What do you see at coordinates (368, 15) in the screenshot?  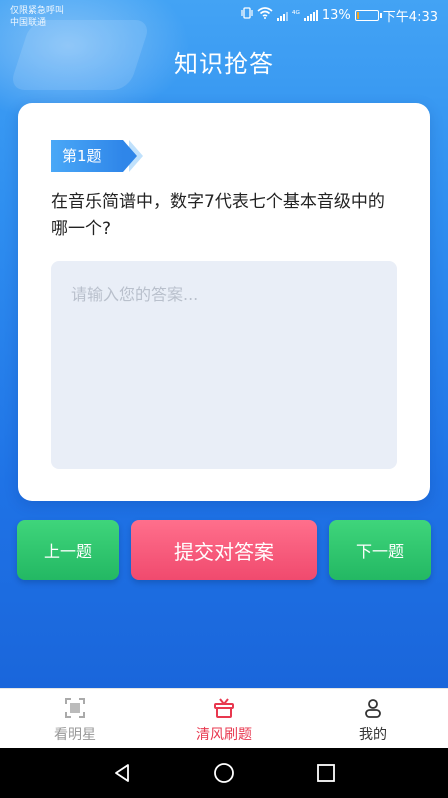 I see `battery-icon` at bounding box center [368, 15].